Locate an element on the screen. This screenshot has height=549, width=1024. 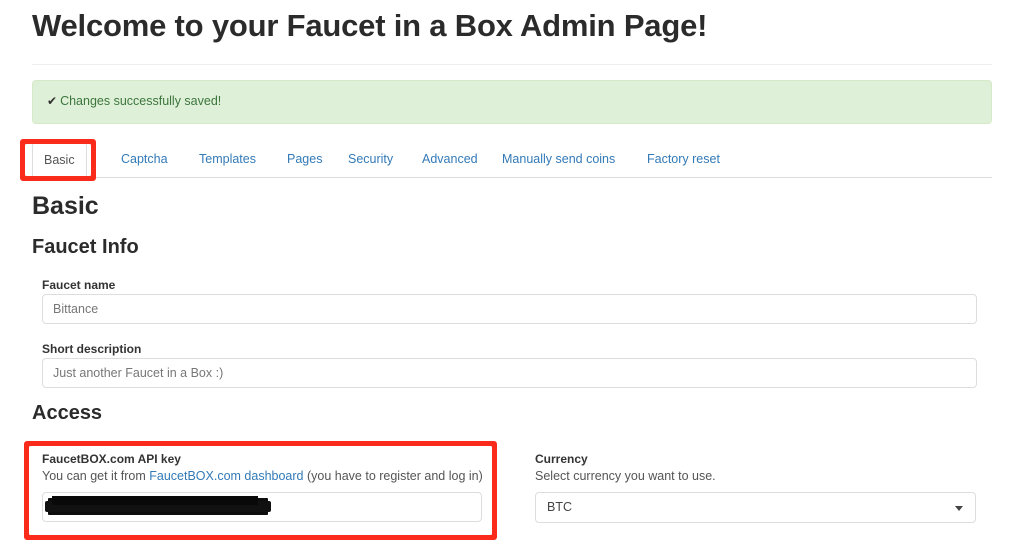
tab-templates-label: Templates is located at coordinates (227, 159).